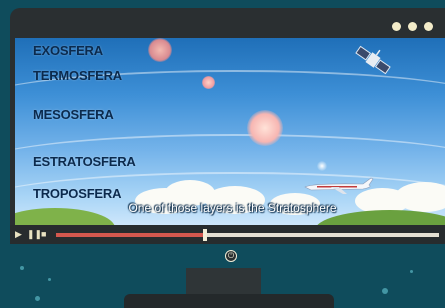  Describe the element at coordinates (43, 234) in the screenshot. I see `stop-icon: ■` at that location.